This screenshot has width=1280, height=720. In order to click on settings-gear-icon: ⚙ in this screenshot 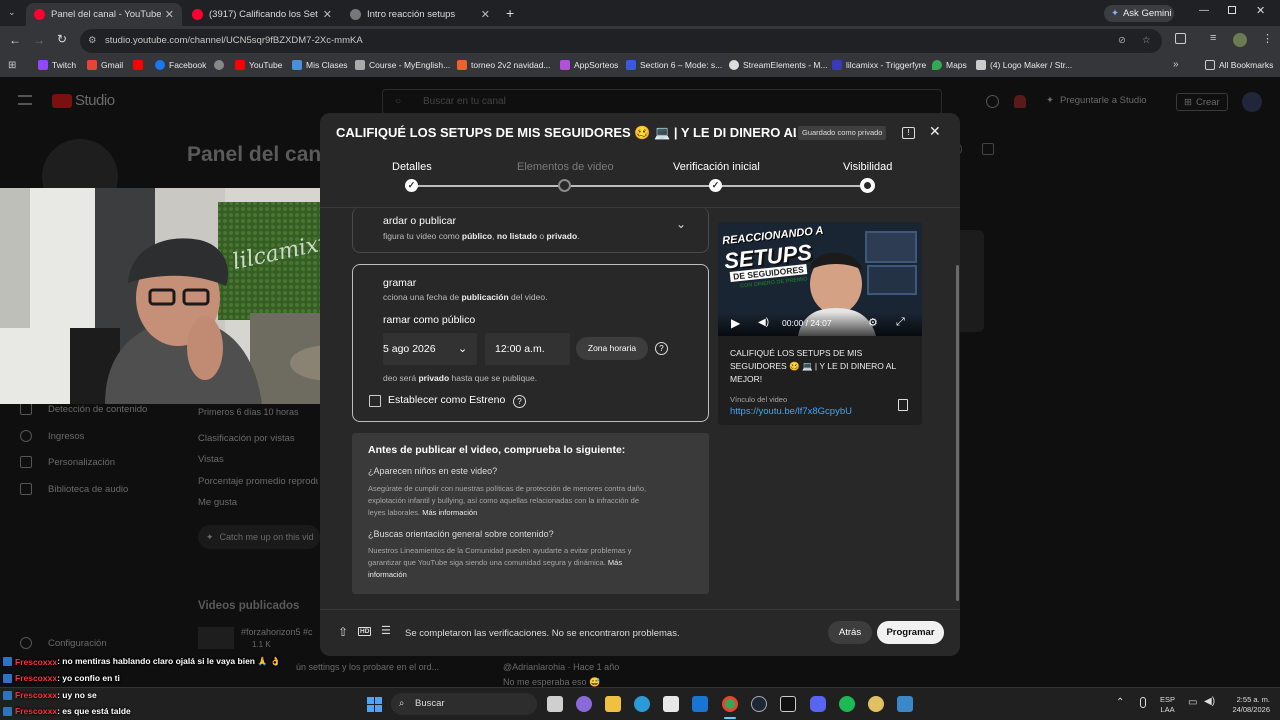, I will do `click(873, 322)`.